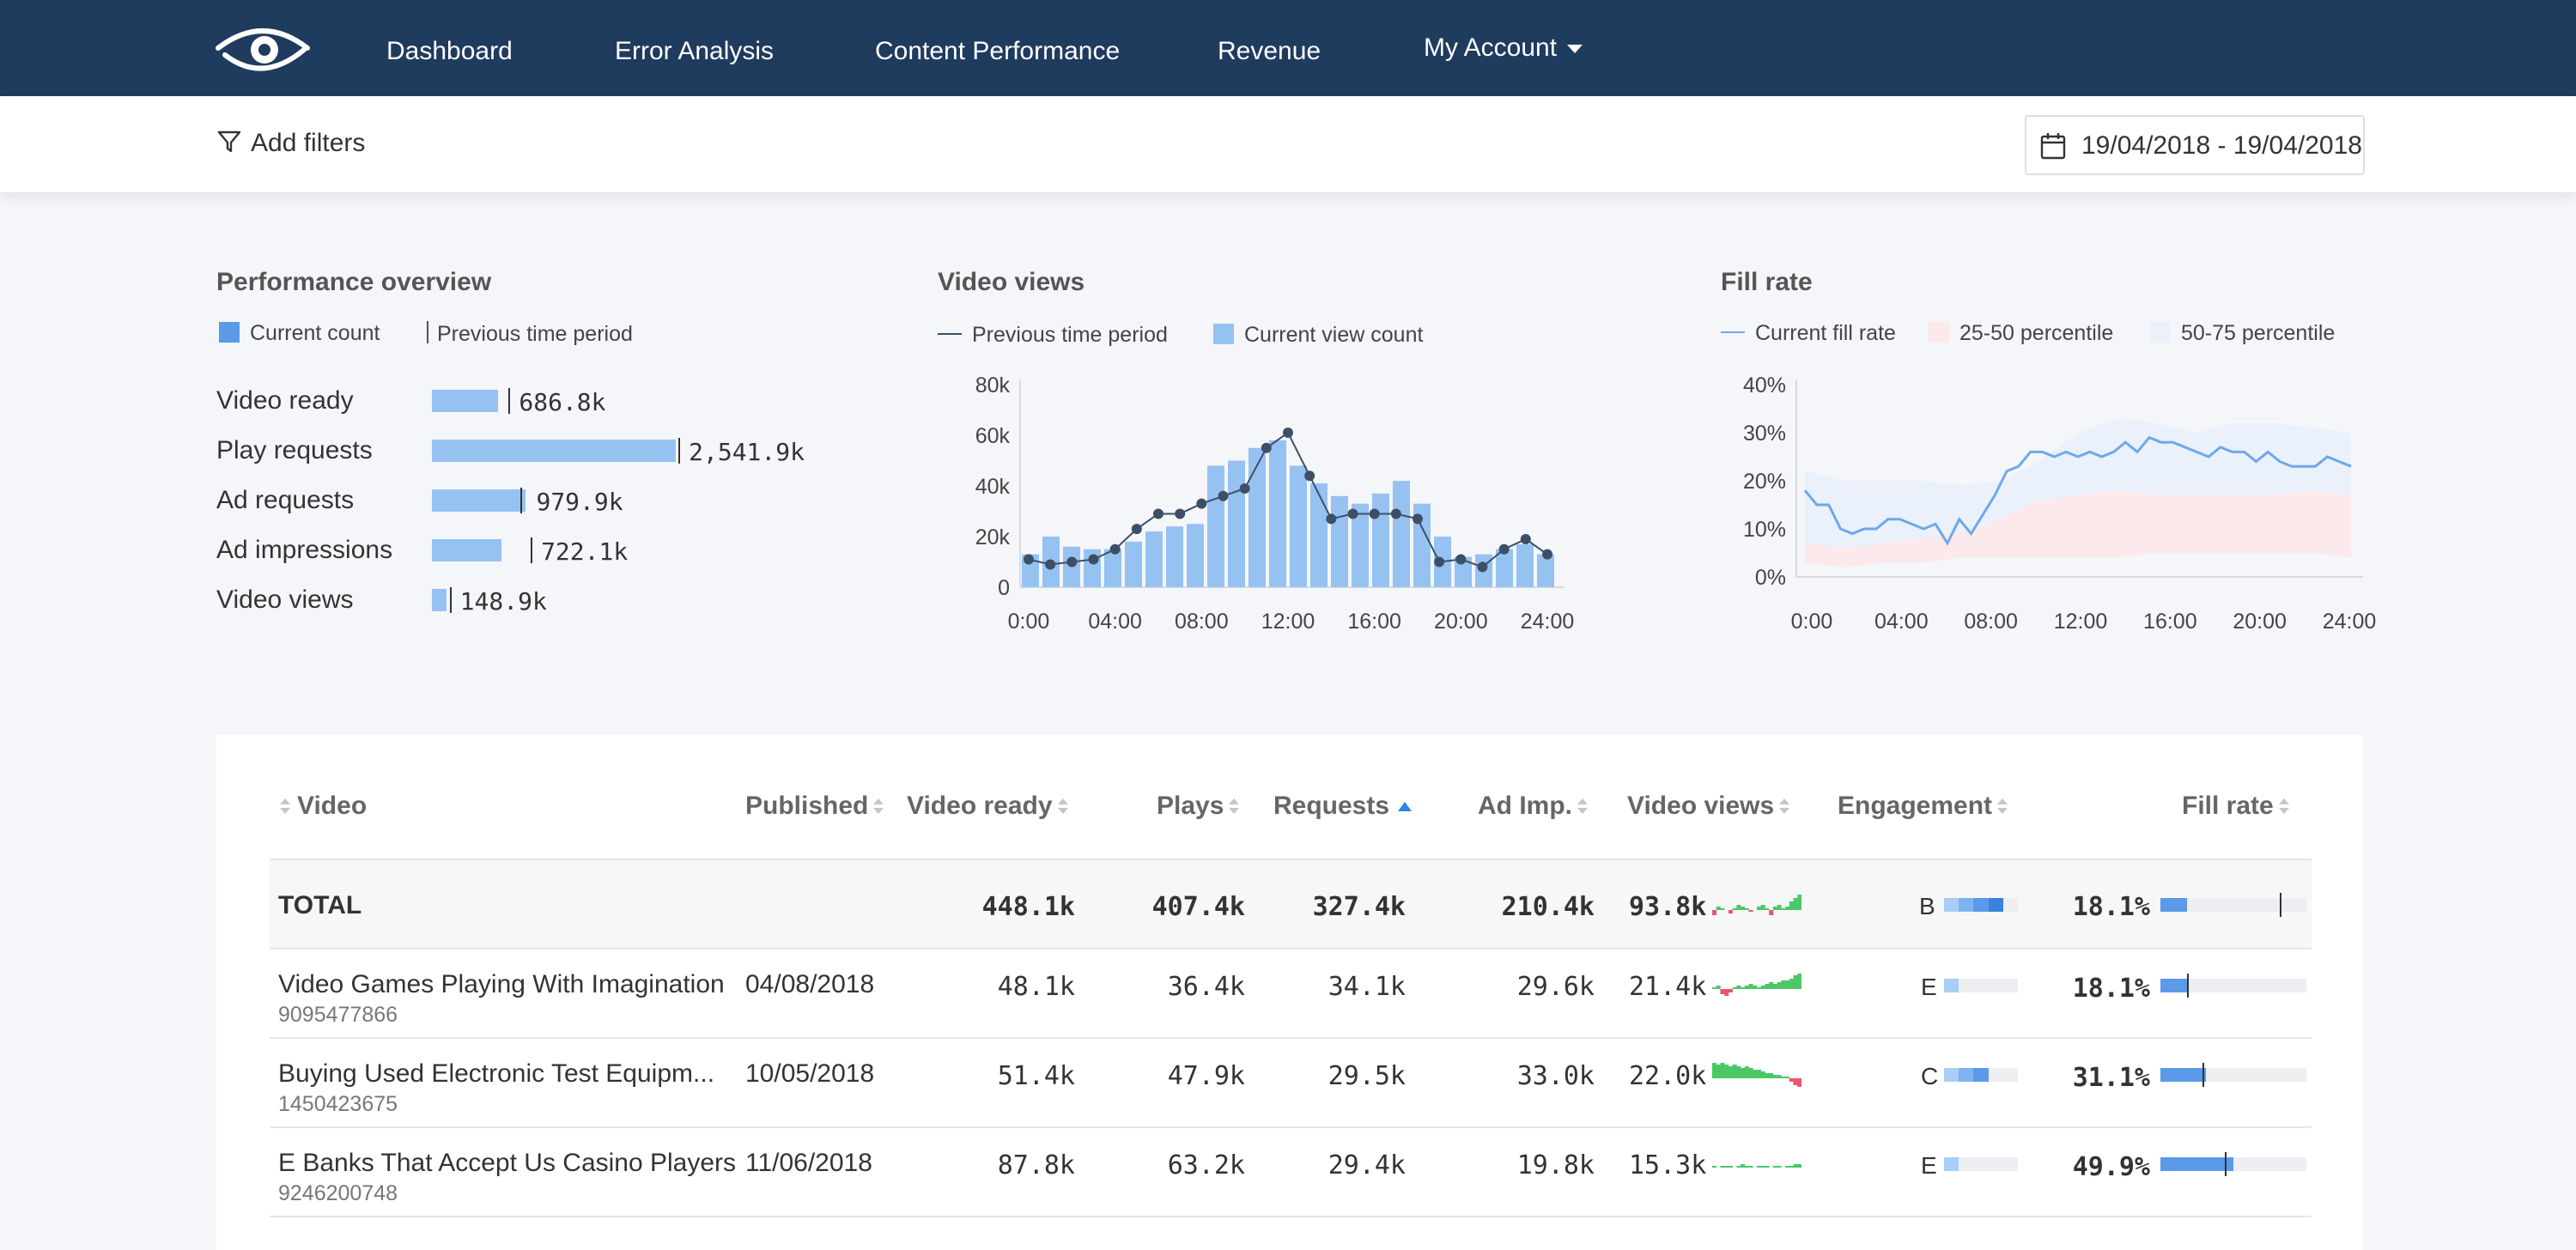 This screenshot has height=1250, width=2576. Describe the element at coordinates (1923, 806) in the screenshot. I see `col-engagement-header: Engagement` at that location.